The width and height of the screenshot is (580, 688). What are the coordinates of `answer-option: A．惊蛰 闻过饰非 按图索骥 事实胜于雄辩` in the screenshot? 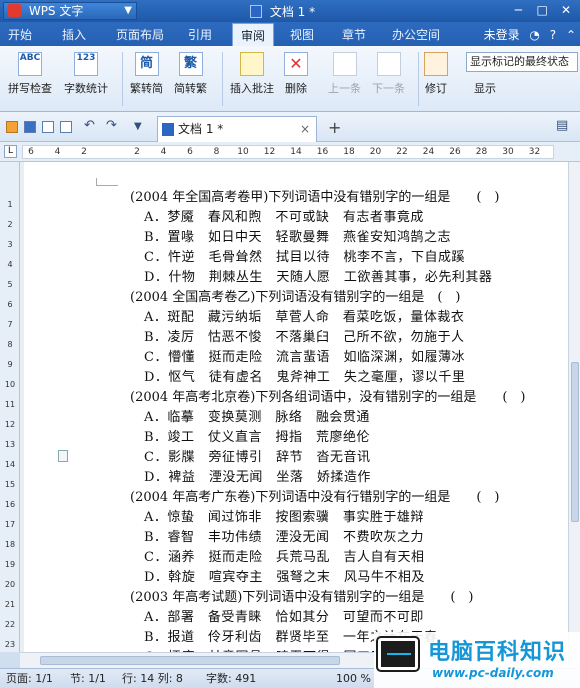 It's located at (284, 517).